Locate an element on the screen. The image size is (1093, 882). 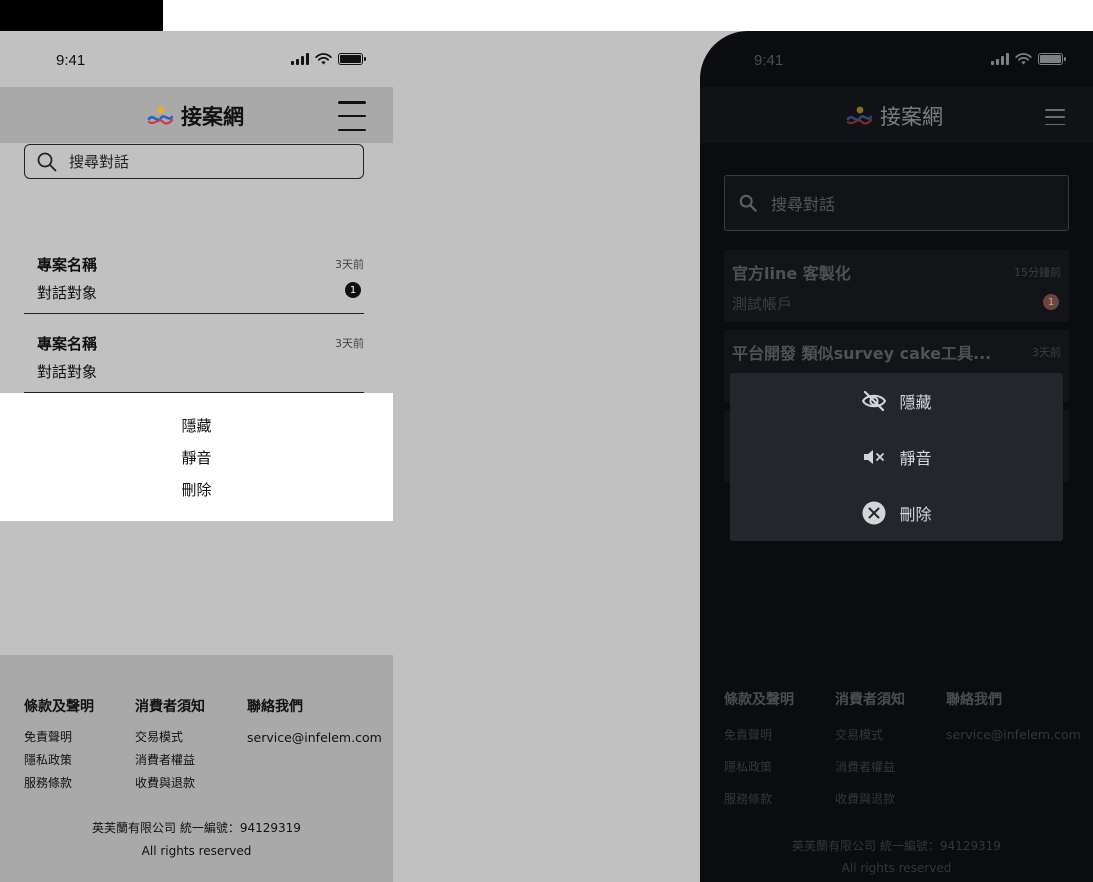
conversation-item: 官方line 客製化 15分鐘前 測試帳戶 1 is located at coordinates (896, 286).